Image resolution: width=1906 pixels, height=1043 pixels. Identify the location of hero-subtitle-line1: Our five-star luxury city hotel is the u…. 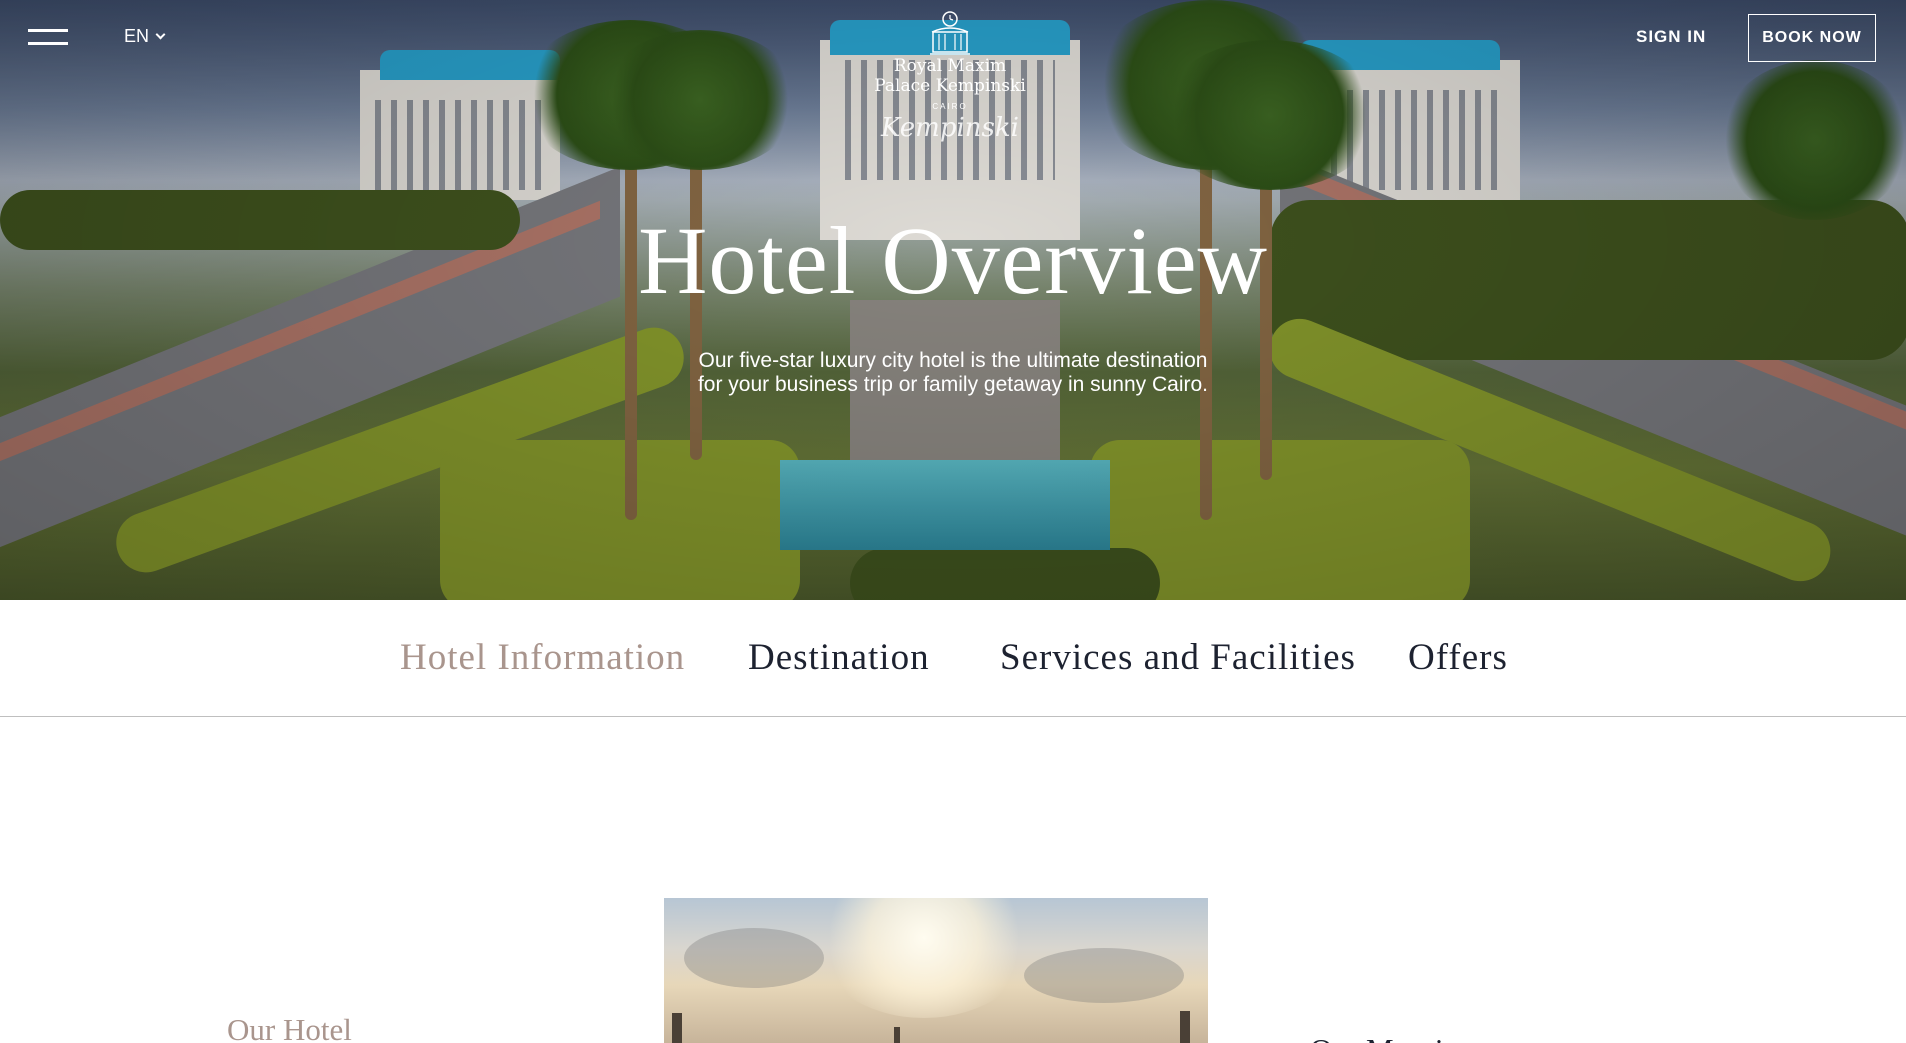
(953, 360).